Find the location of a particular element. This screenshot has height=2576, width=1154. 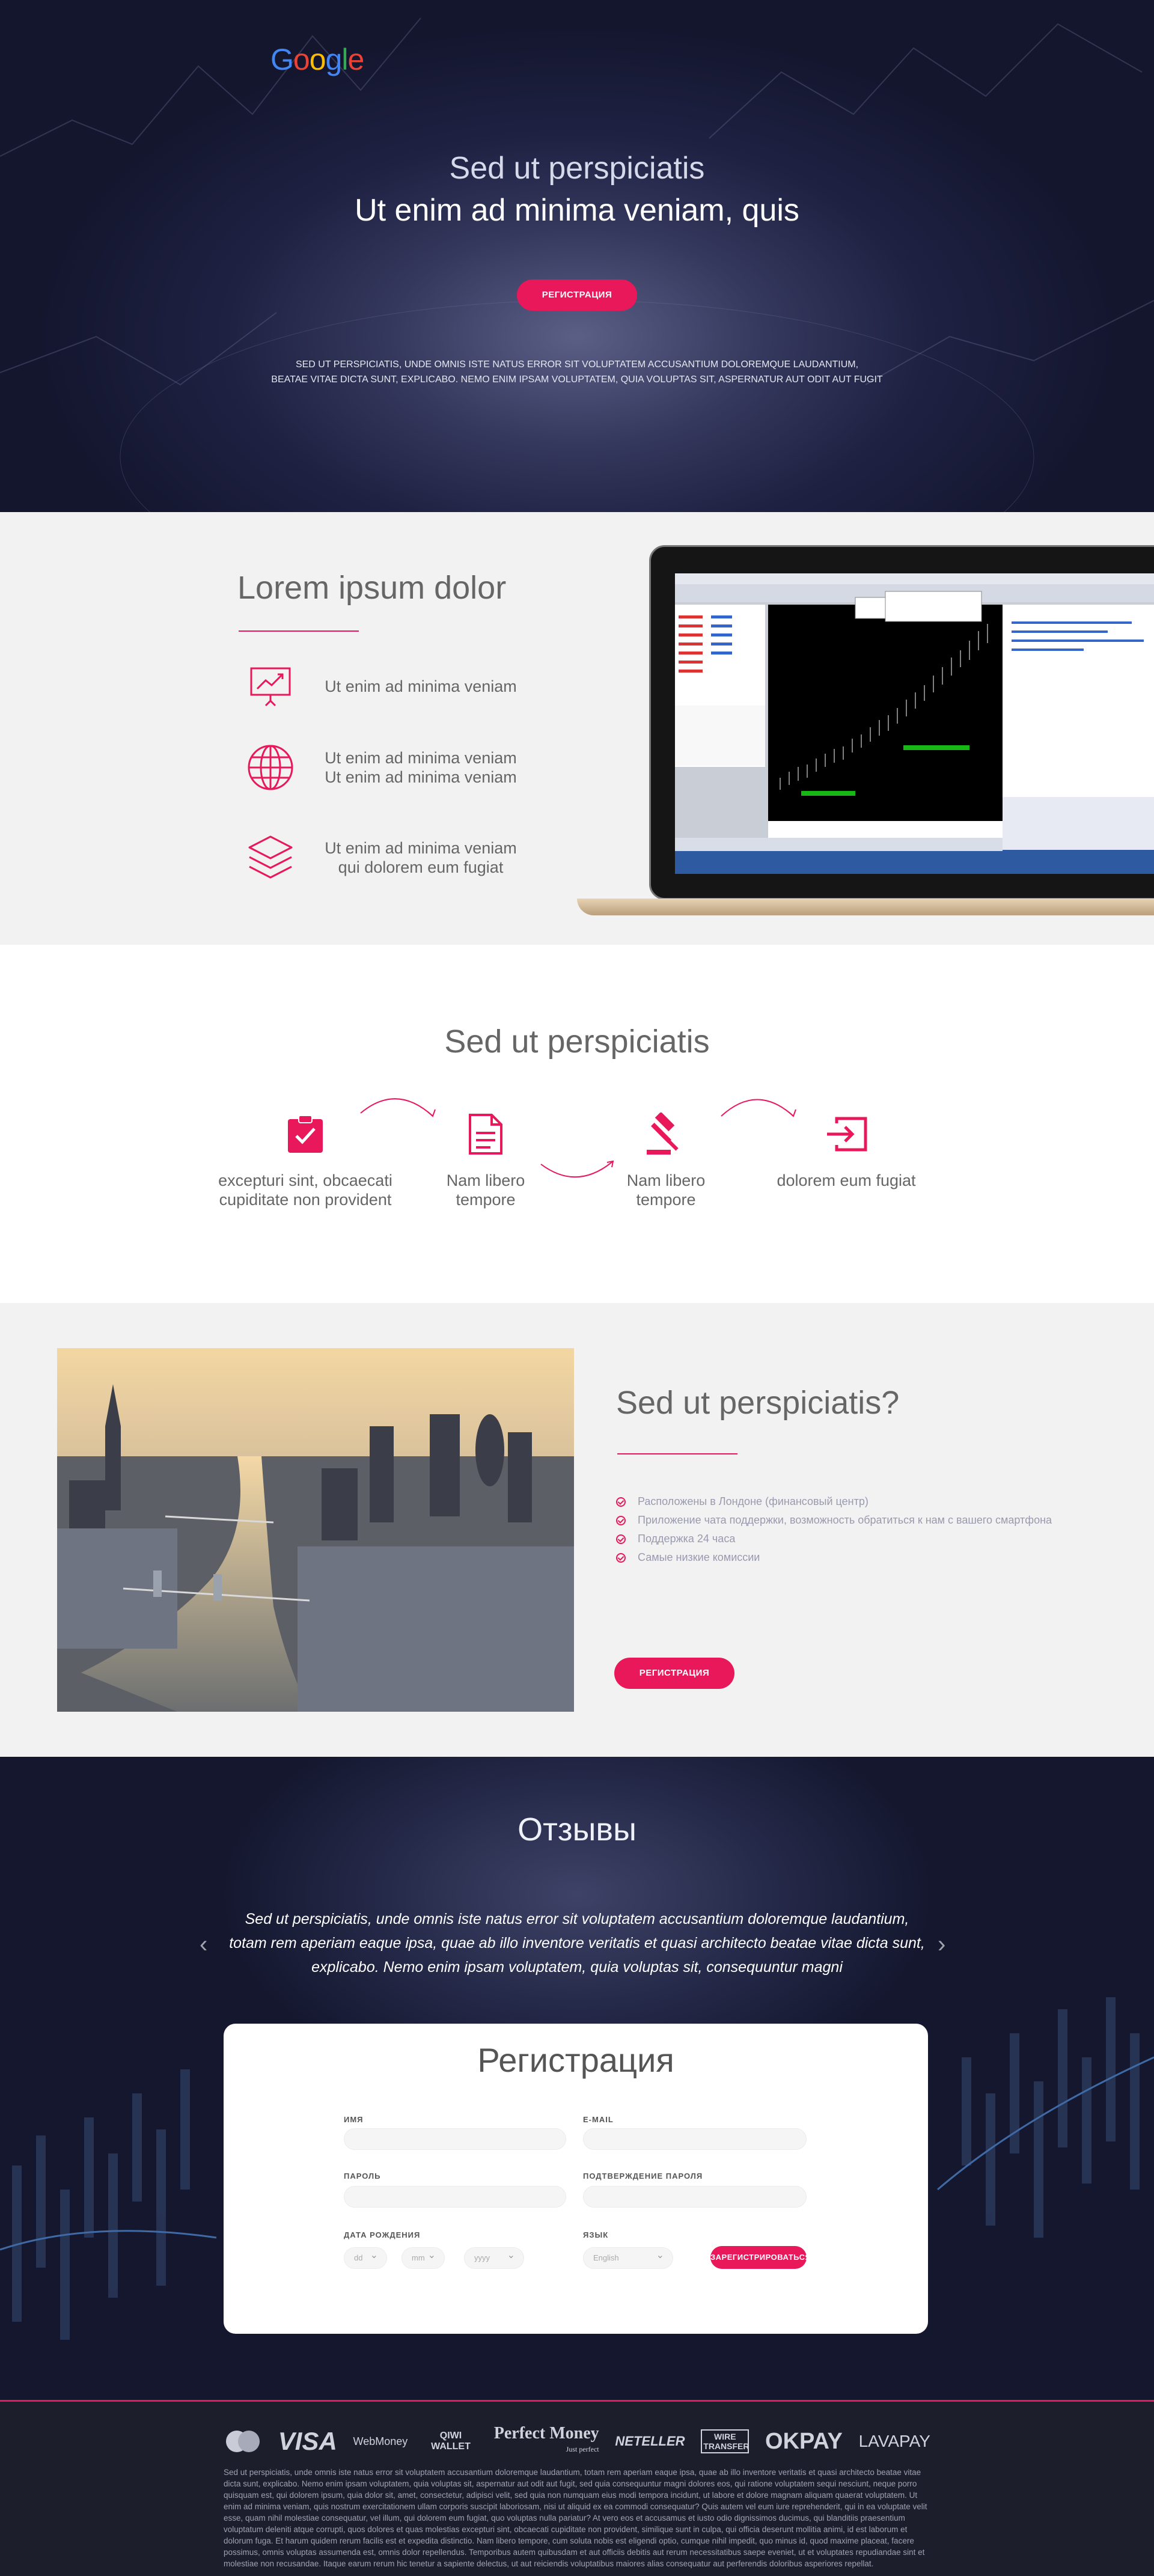

webmoney-logo: WebMoney is located at coordinates (380, 2441).